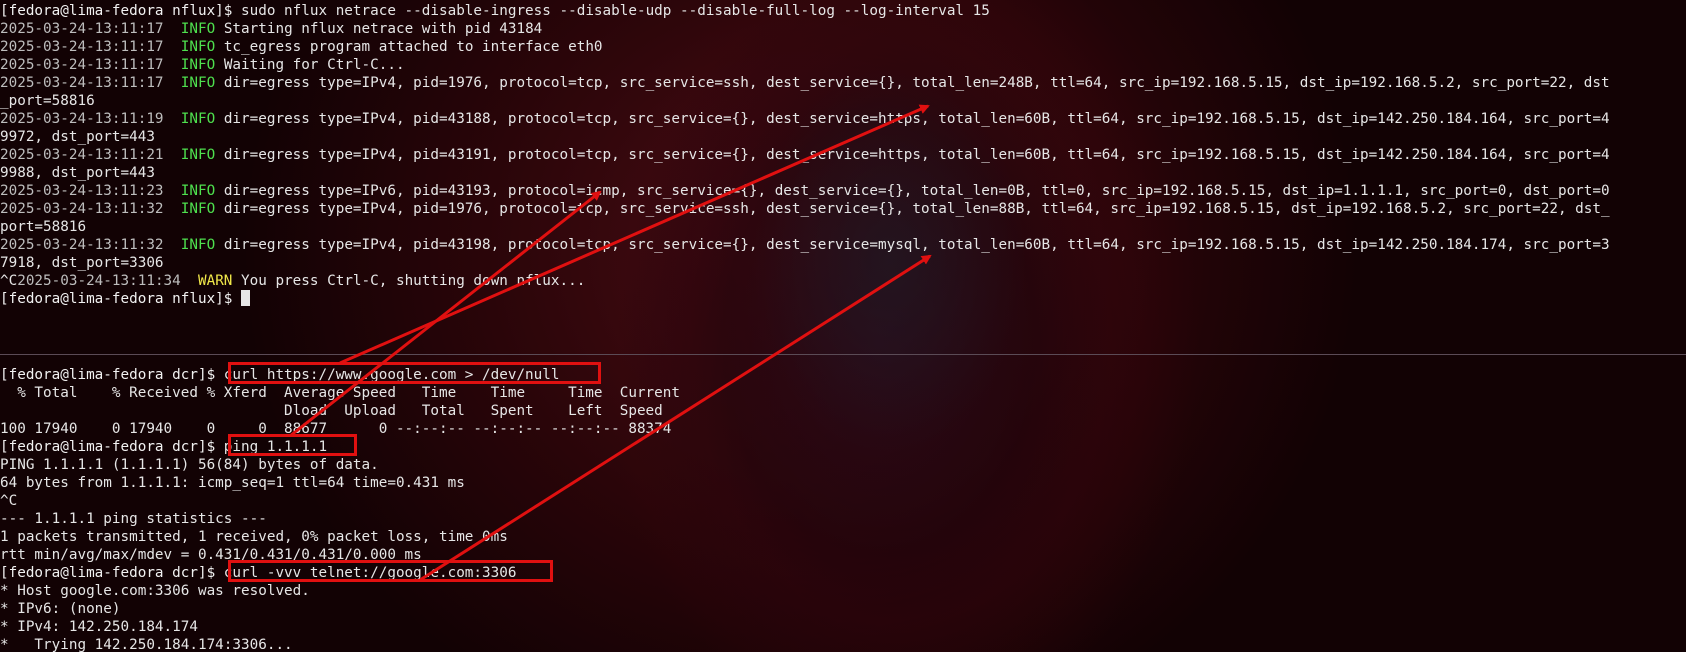  I want to click on telnet-output: * IPv4: 142.250.184.174, so click(99, 627).